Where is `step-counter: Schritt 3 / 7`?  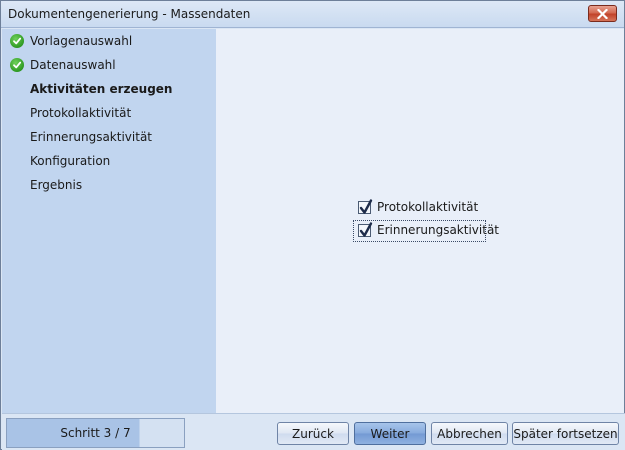 step-counter: Schritt 3 / 7 is located at coordinates (95, 433).